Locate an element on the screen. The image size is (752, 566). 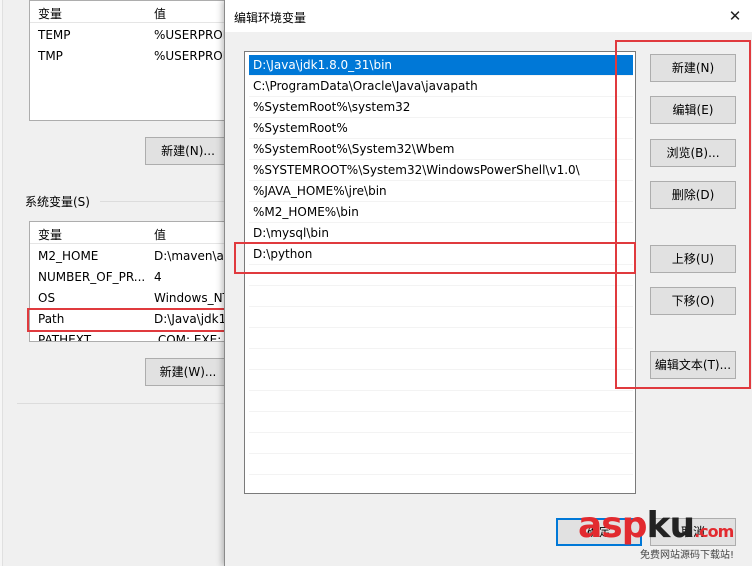
new-button: 新建(N) is located at coordinates (693, 68).